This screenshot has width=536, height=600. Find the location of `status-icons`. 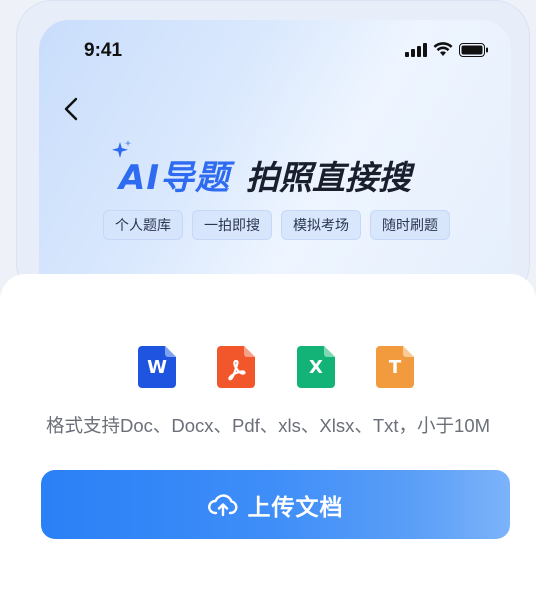

status-icons is located at coordinates (447, 49).